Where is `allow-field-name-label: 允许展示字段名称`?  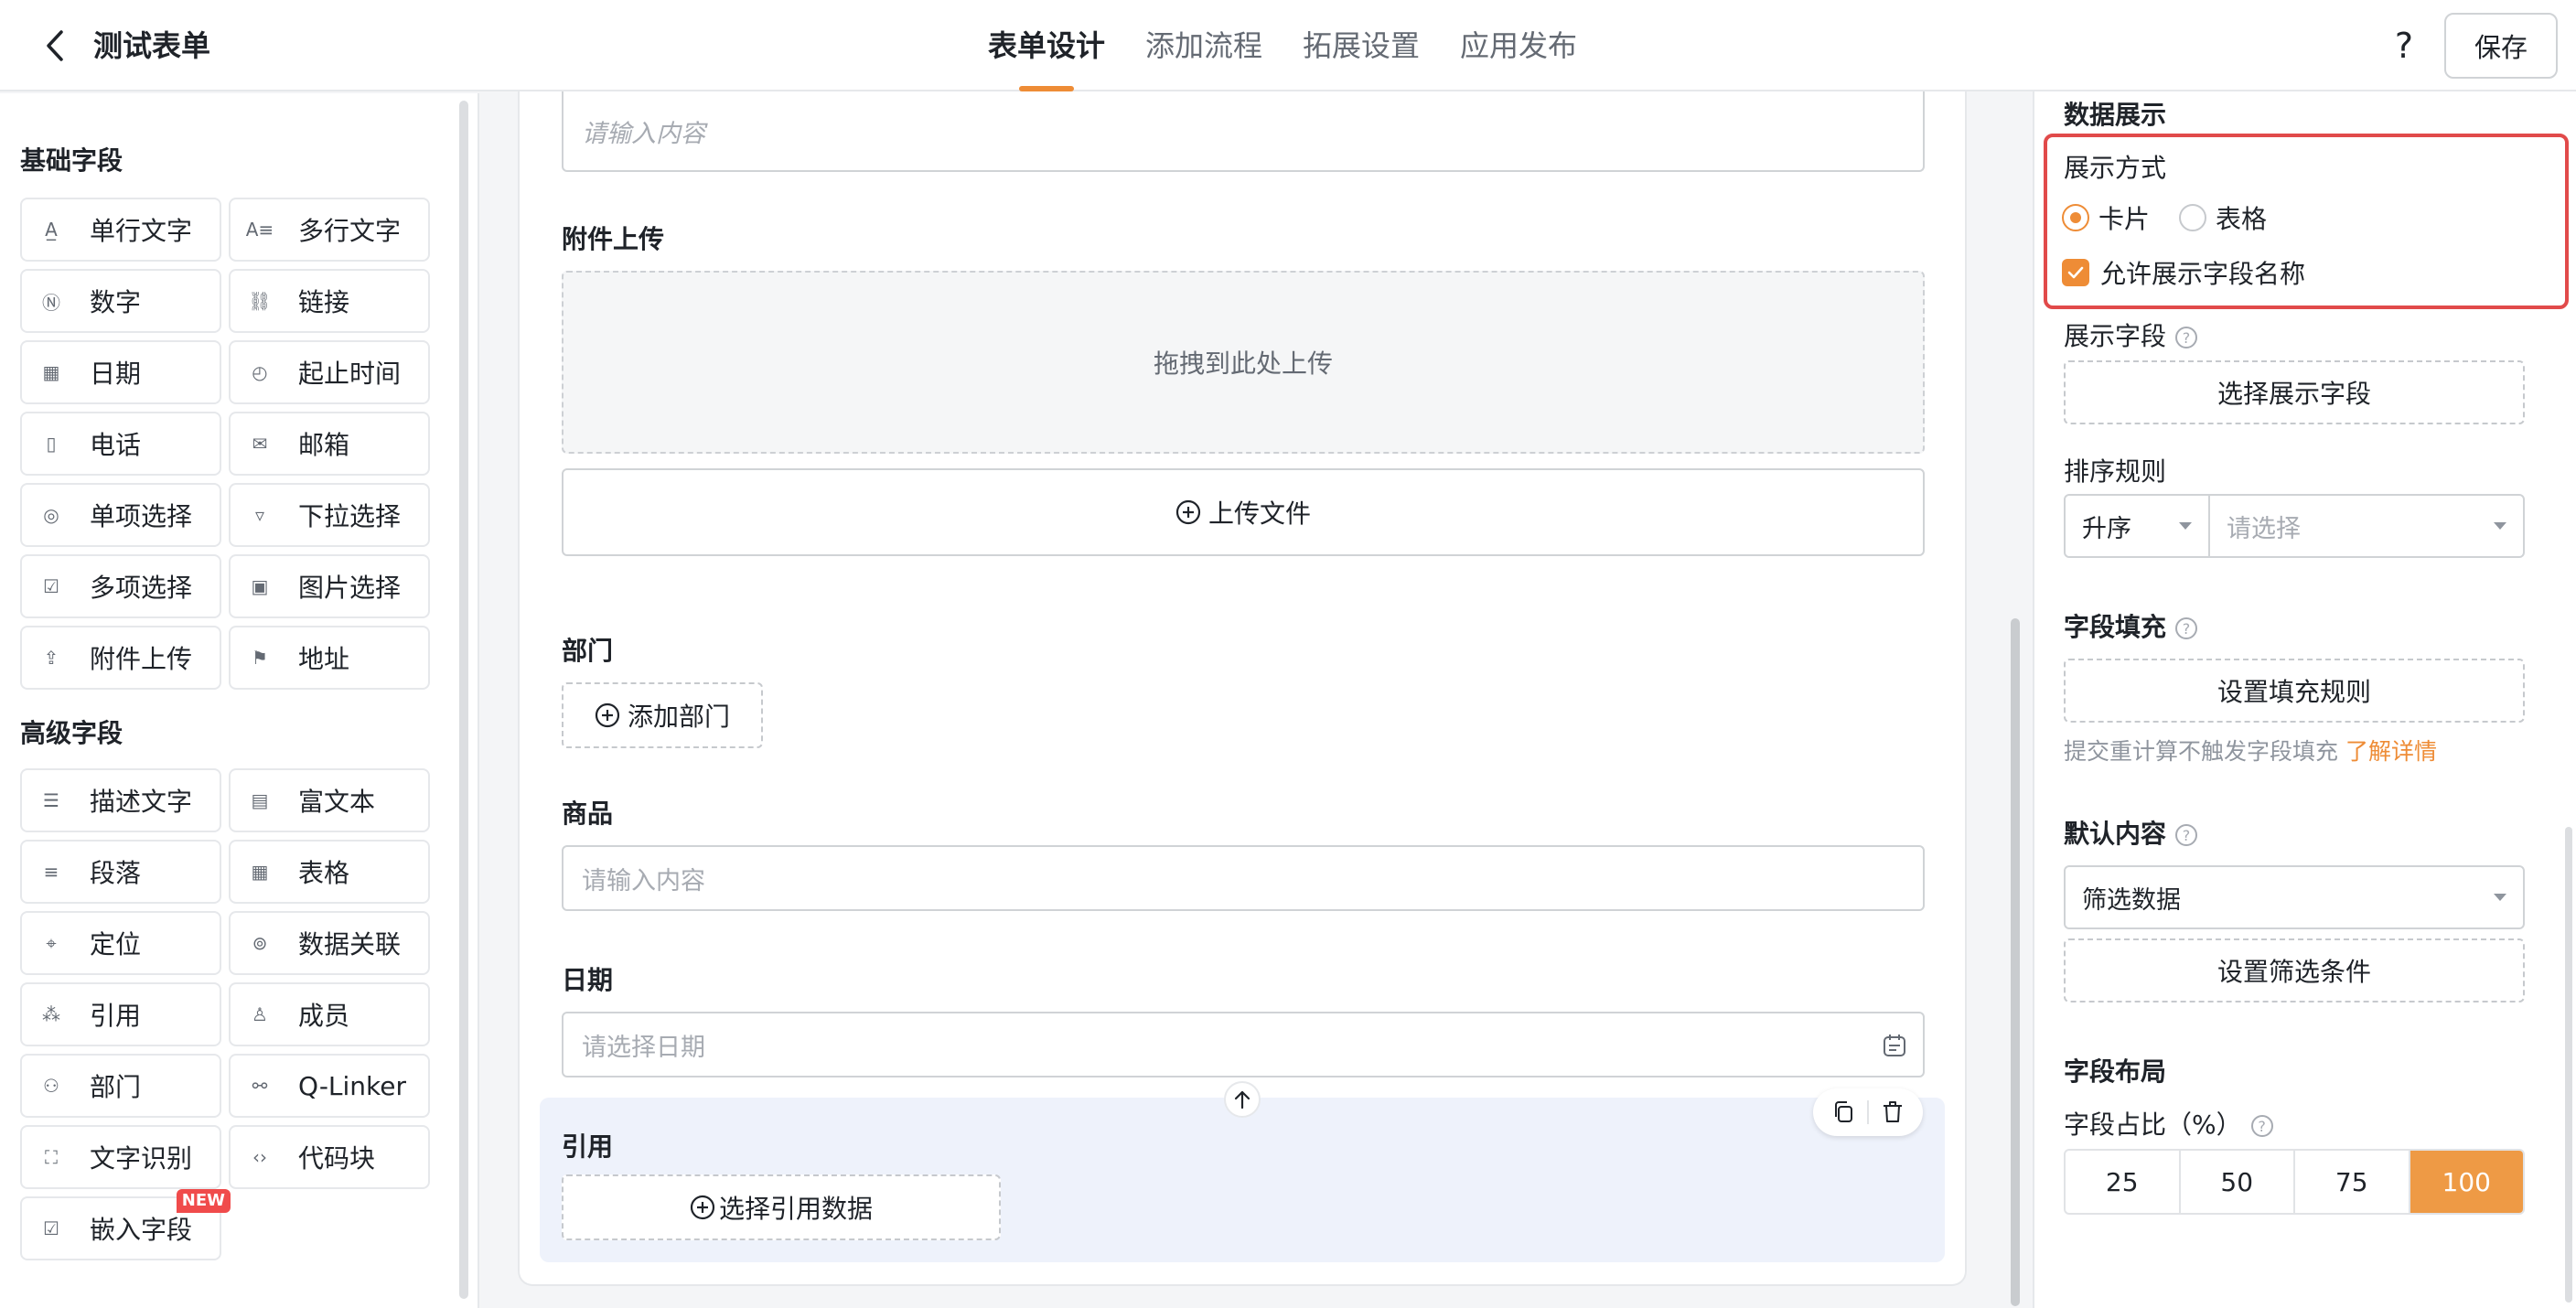 allow-field-name-label: 允许展示字段名称 is located at coordinates (2203, 274).